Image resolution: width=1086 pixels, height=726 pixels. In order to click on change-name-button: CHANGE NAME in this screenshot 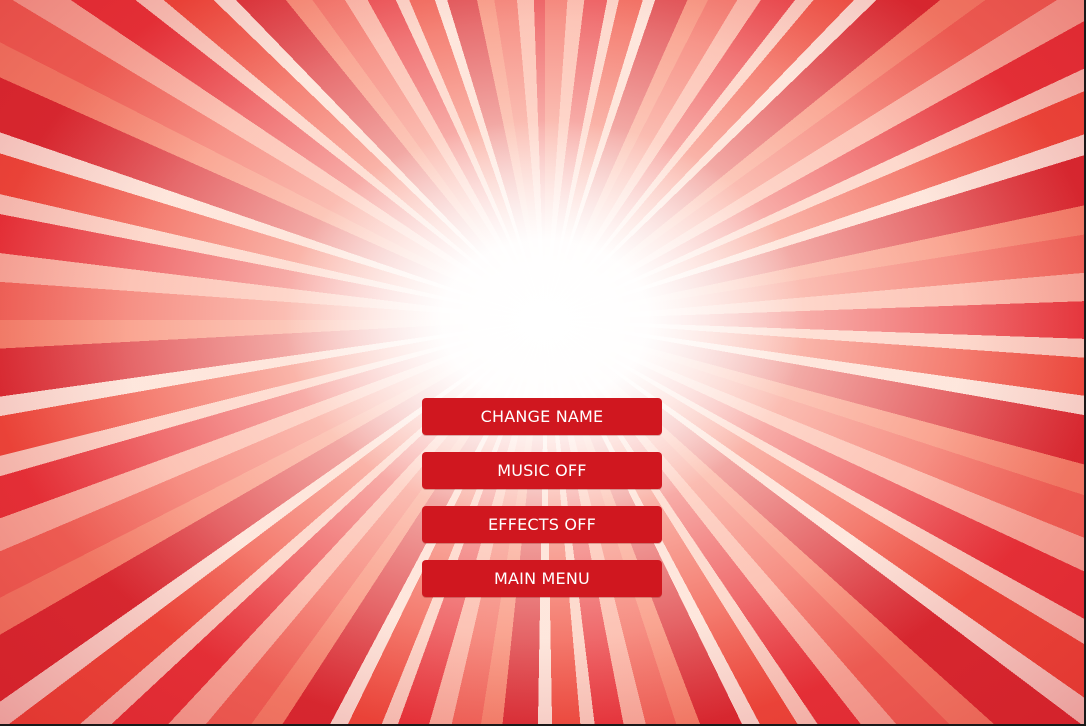, I will do `click(542, 416)`.